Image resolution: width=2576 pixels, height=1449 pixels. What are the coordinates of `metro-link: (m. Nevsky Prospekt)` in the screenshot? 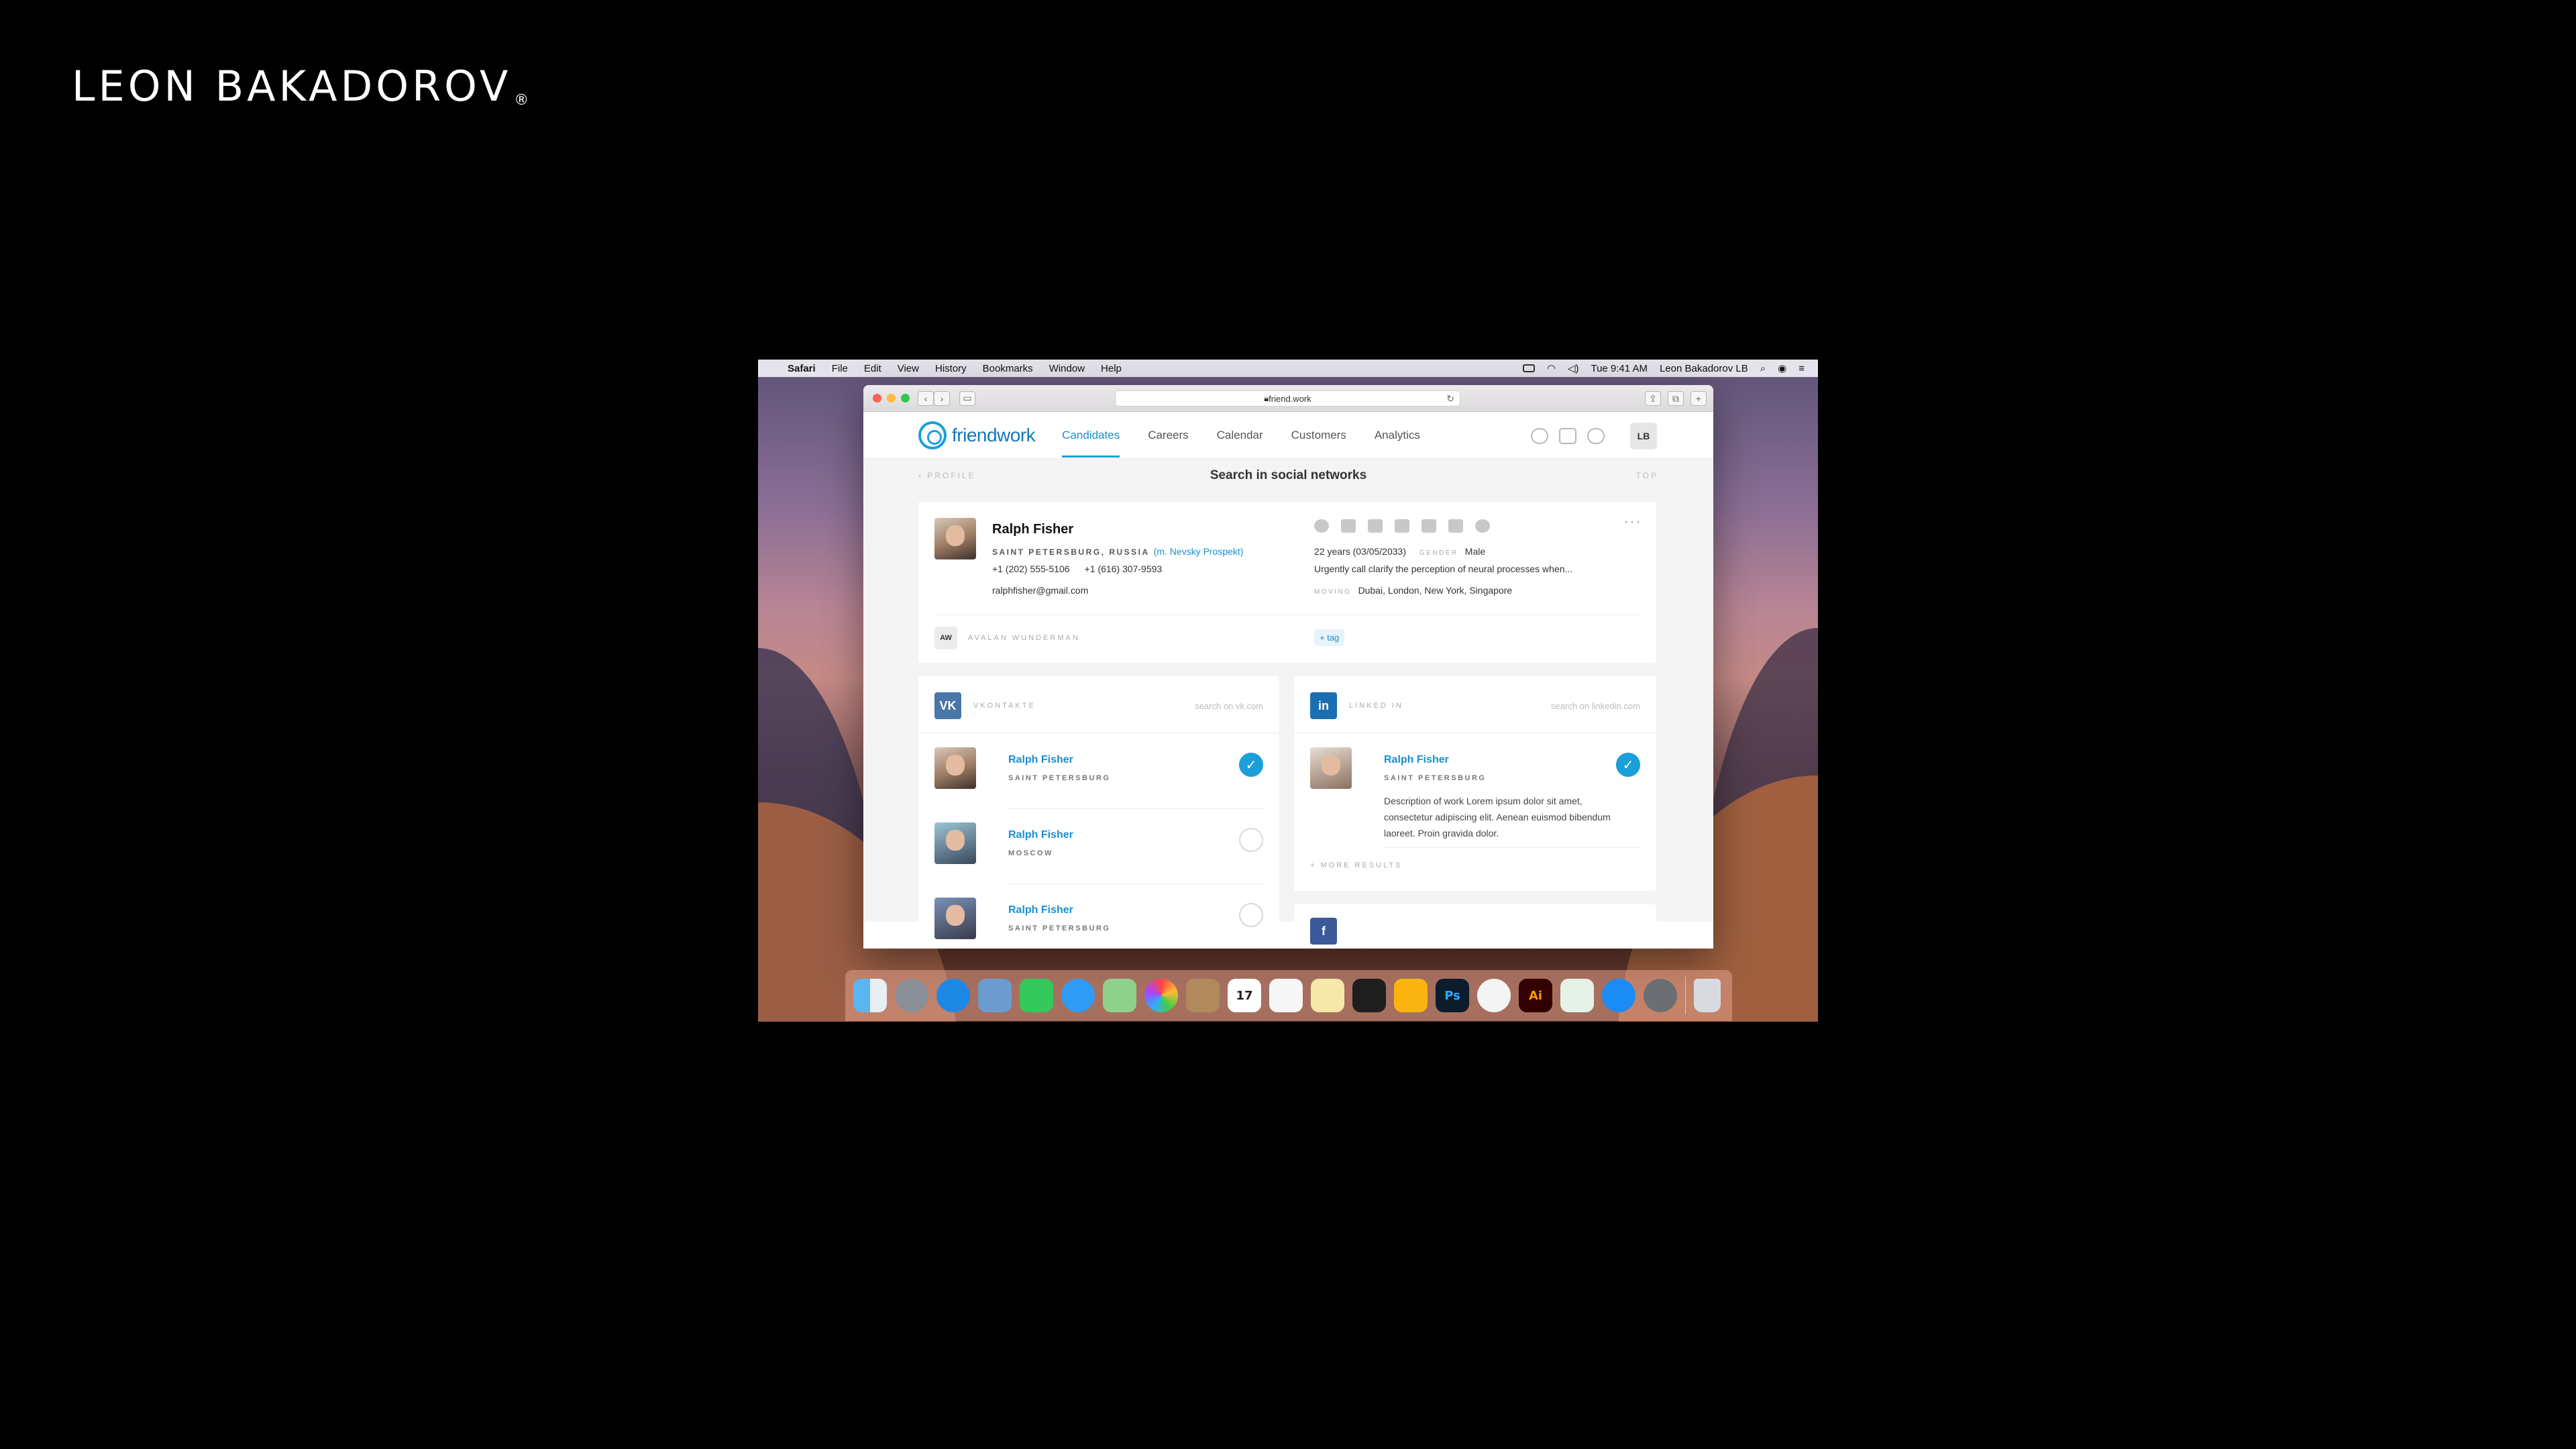 It's located at (1199, 551).